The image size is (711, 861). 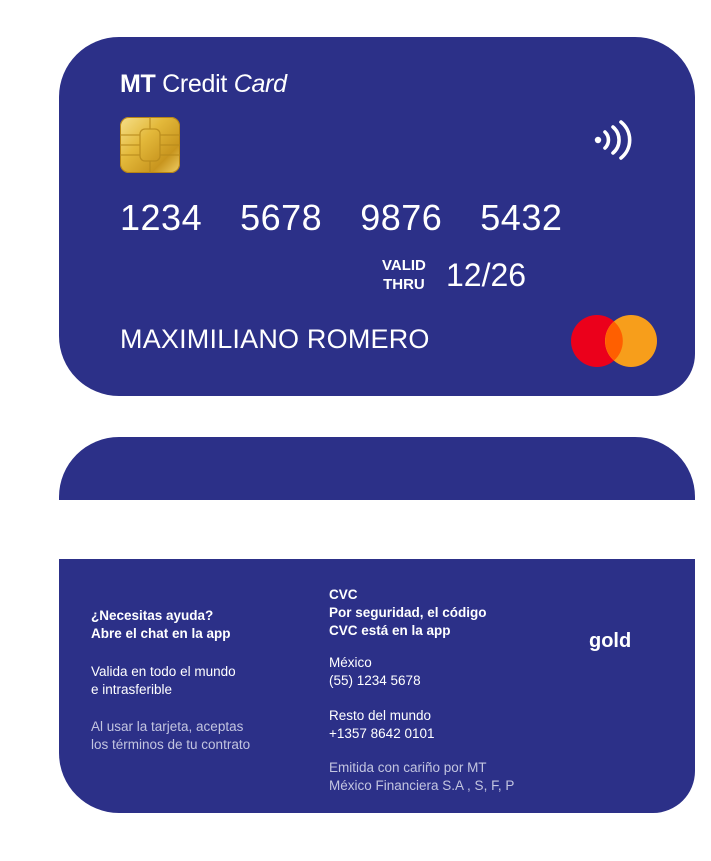 What do you see at coordinates (138, 84) in the screenshot?
I see `brand-bold: MT` at bounding box center [138, 84].